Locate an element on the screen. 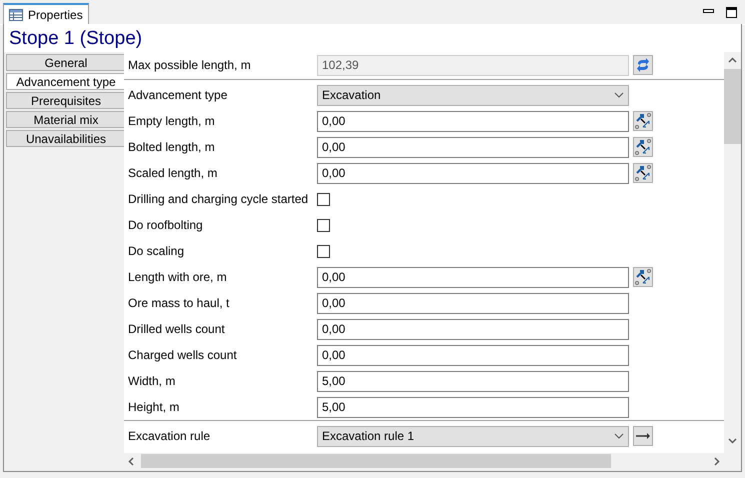 This screenshot has width=745, height=478. sidebar-tab: Prerequisites is located at coordinates (66, 100).